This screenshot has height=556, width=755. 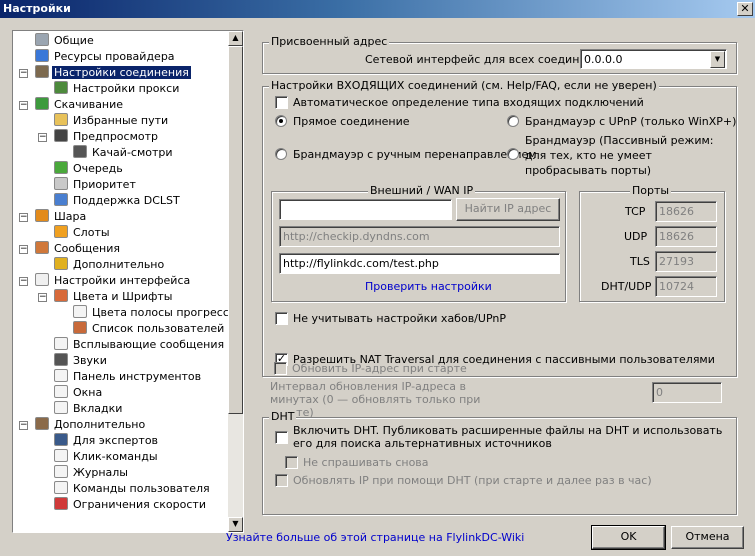 I want to click on auto-detect-checkbox, so click(x=281, y=102).